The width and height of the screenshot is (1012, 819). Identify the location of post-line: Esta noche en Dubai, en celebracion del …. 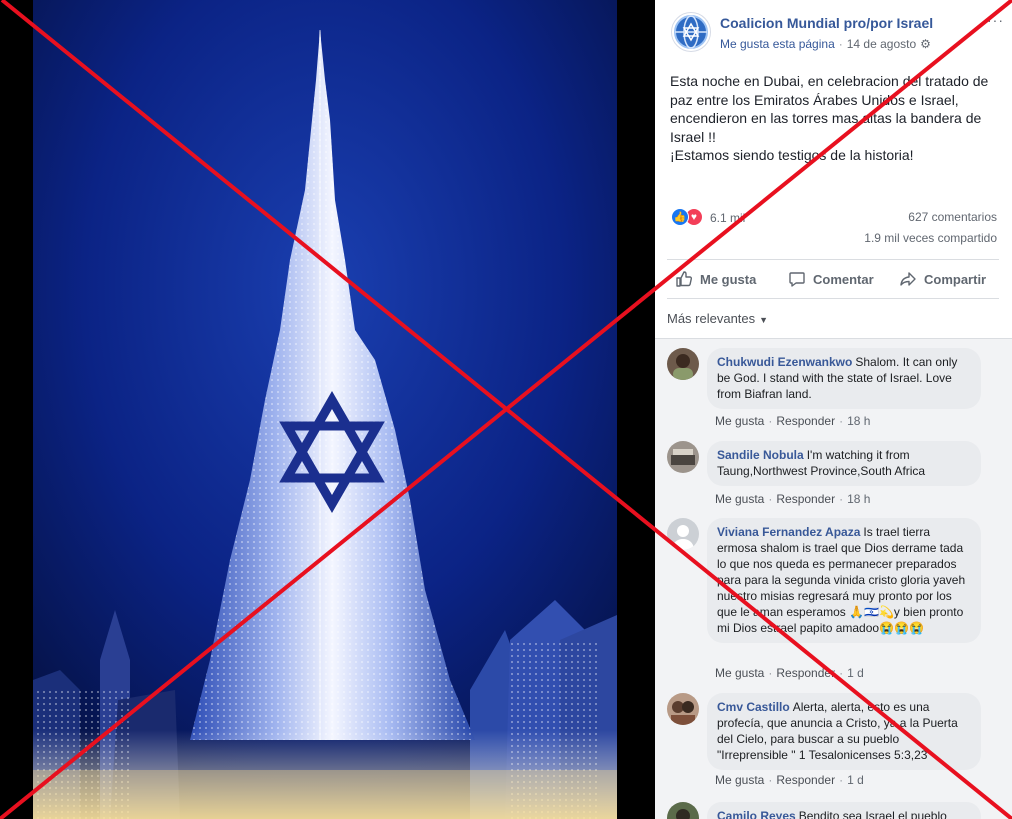
(829, 81).